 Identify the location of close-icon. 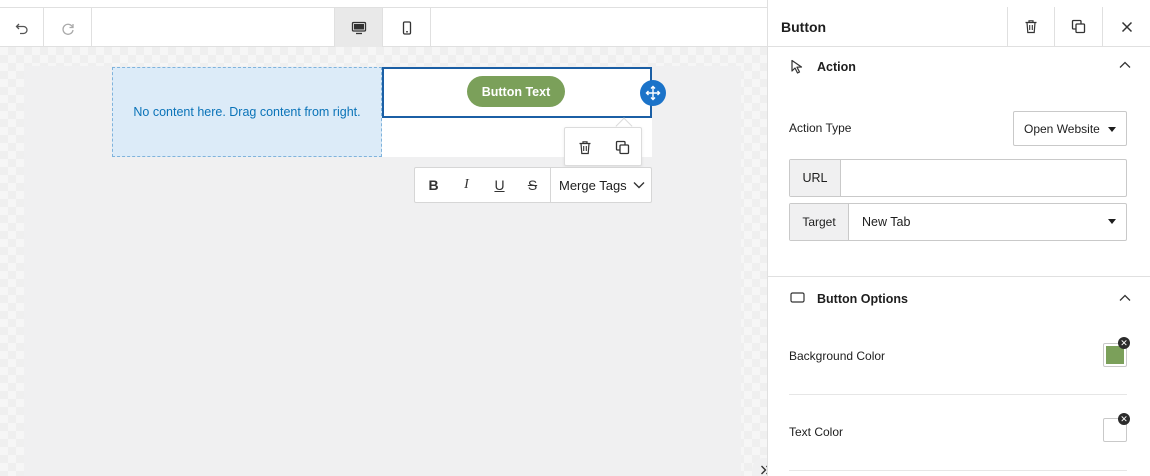
(1126, 26).